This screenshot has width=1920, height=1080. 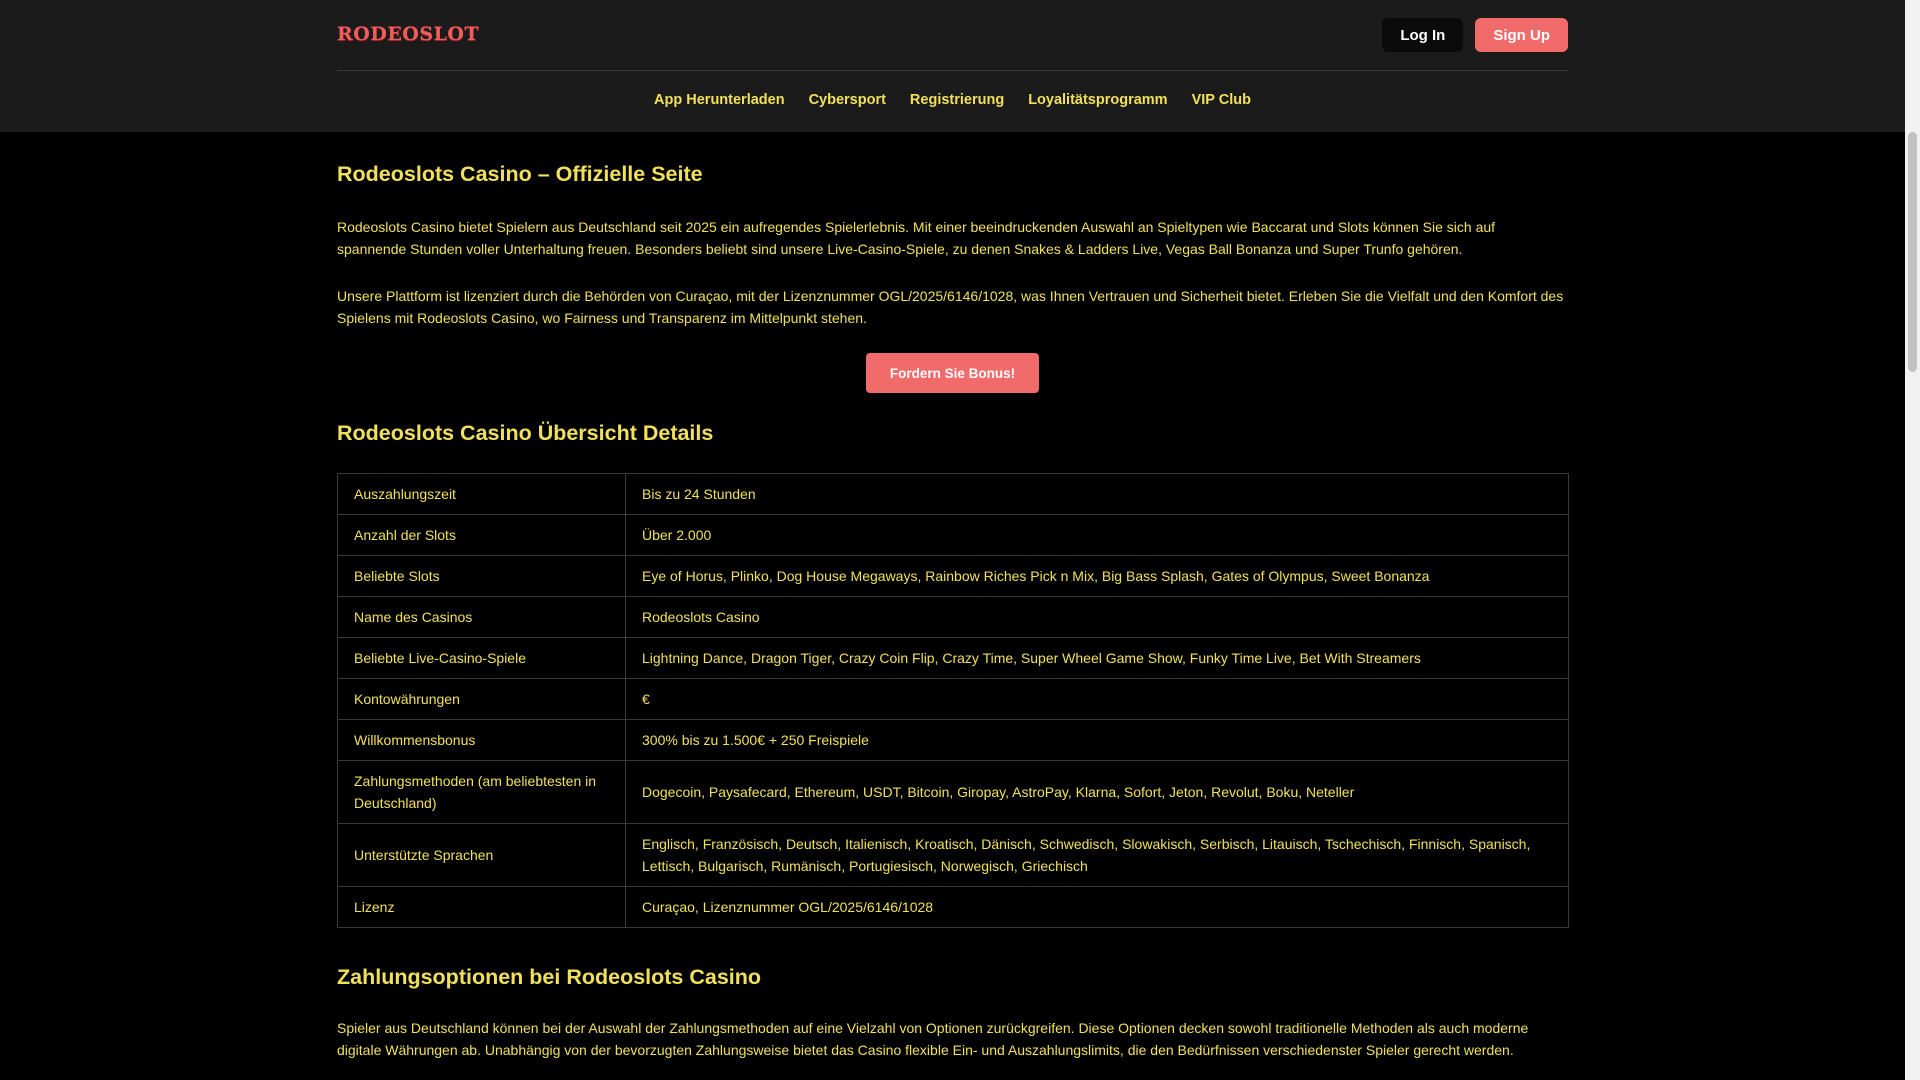 What do you see at coordinates (1097, 699) in the screenshot?
I see `row-value: €` at bounding box center [1097, 699].